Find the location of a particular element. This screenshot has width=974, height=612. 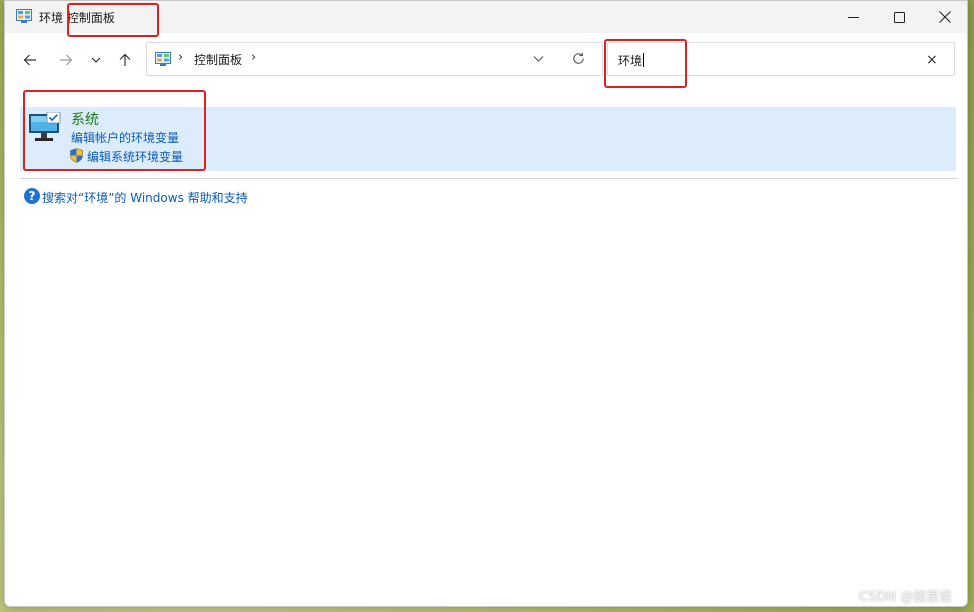

refresh-icon is located at coordinates (578, 58).